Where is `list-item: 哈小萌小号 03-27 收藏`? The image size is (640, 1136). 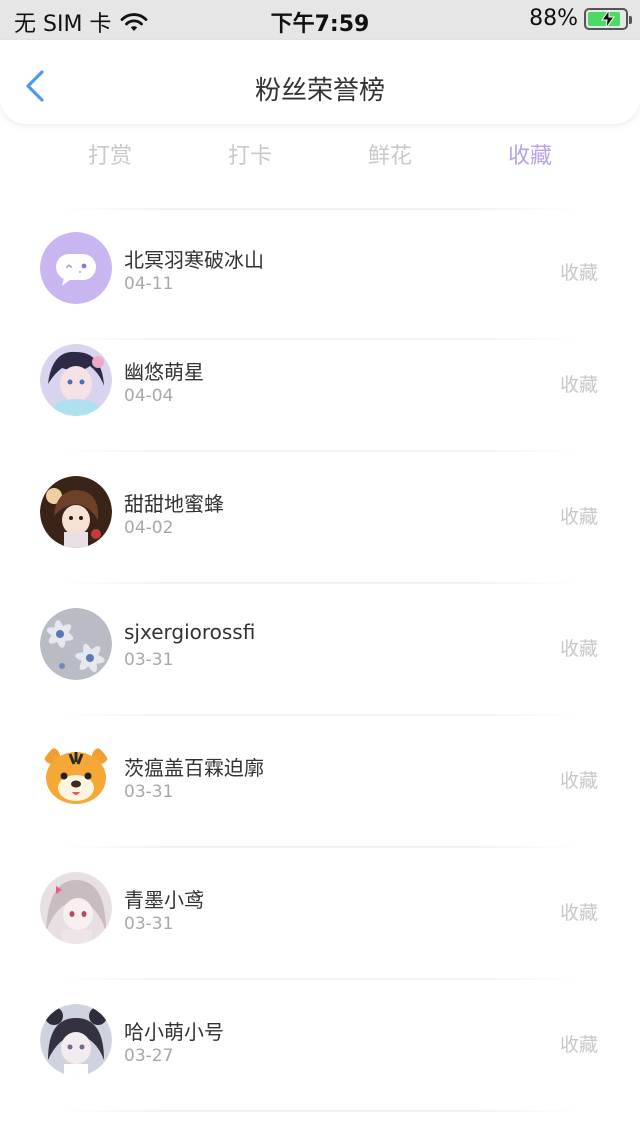 list-item: 哈小萌小号 03-27 收藏 is located at coordinates (320, 1046).